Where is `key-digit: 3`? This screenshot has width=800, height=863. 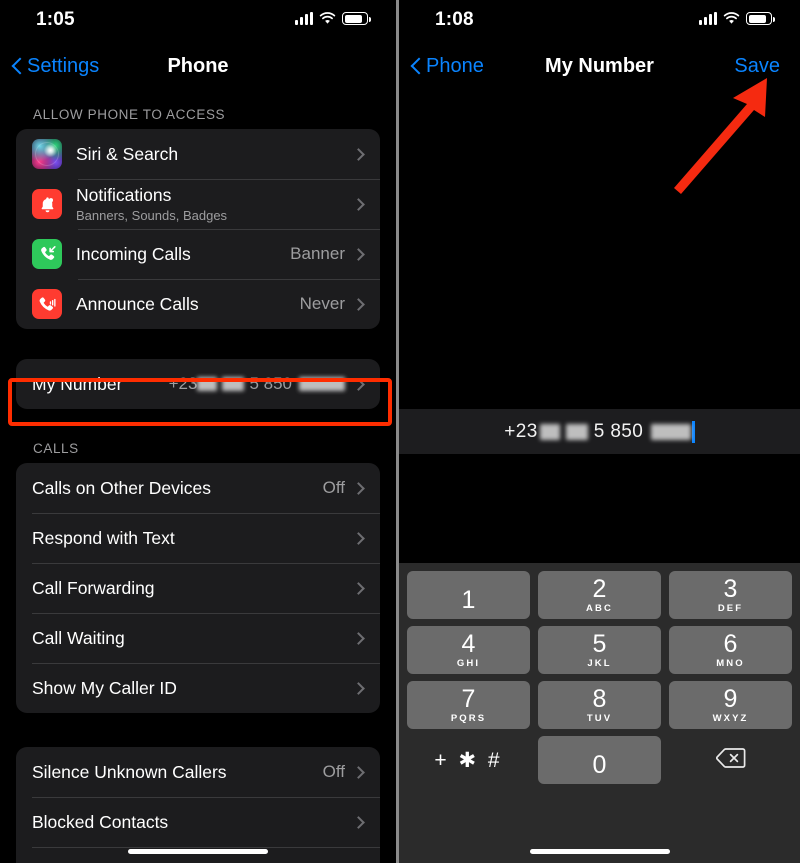 key-digit: 3 is located at coordinates (730, 588).